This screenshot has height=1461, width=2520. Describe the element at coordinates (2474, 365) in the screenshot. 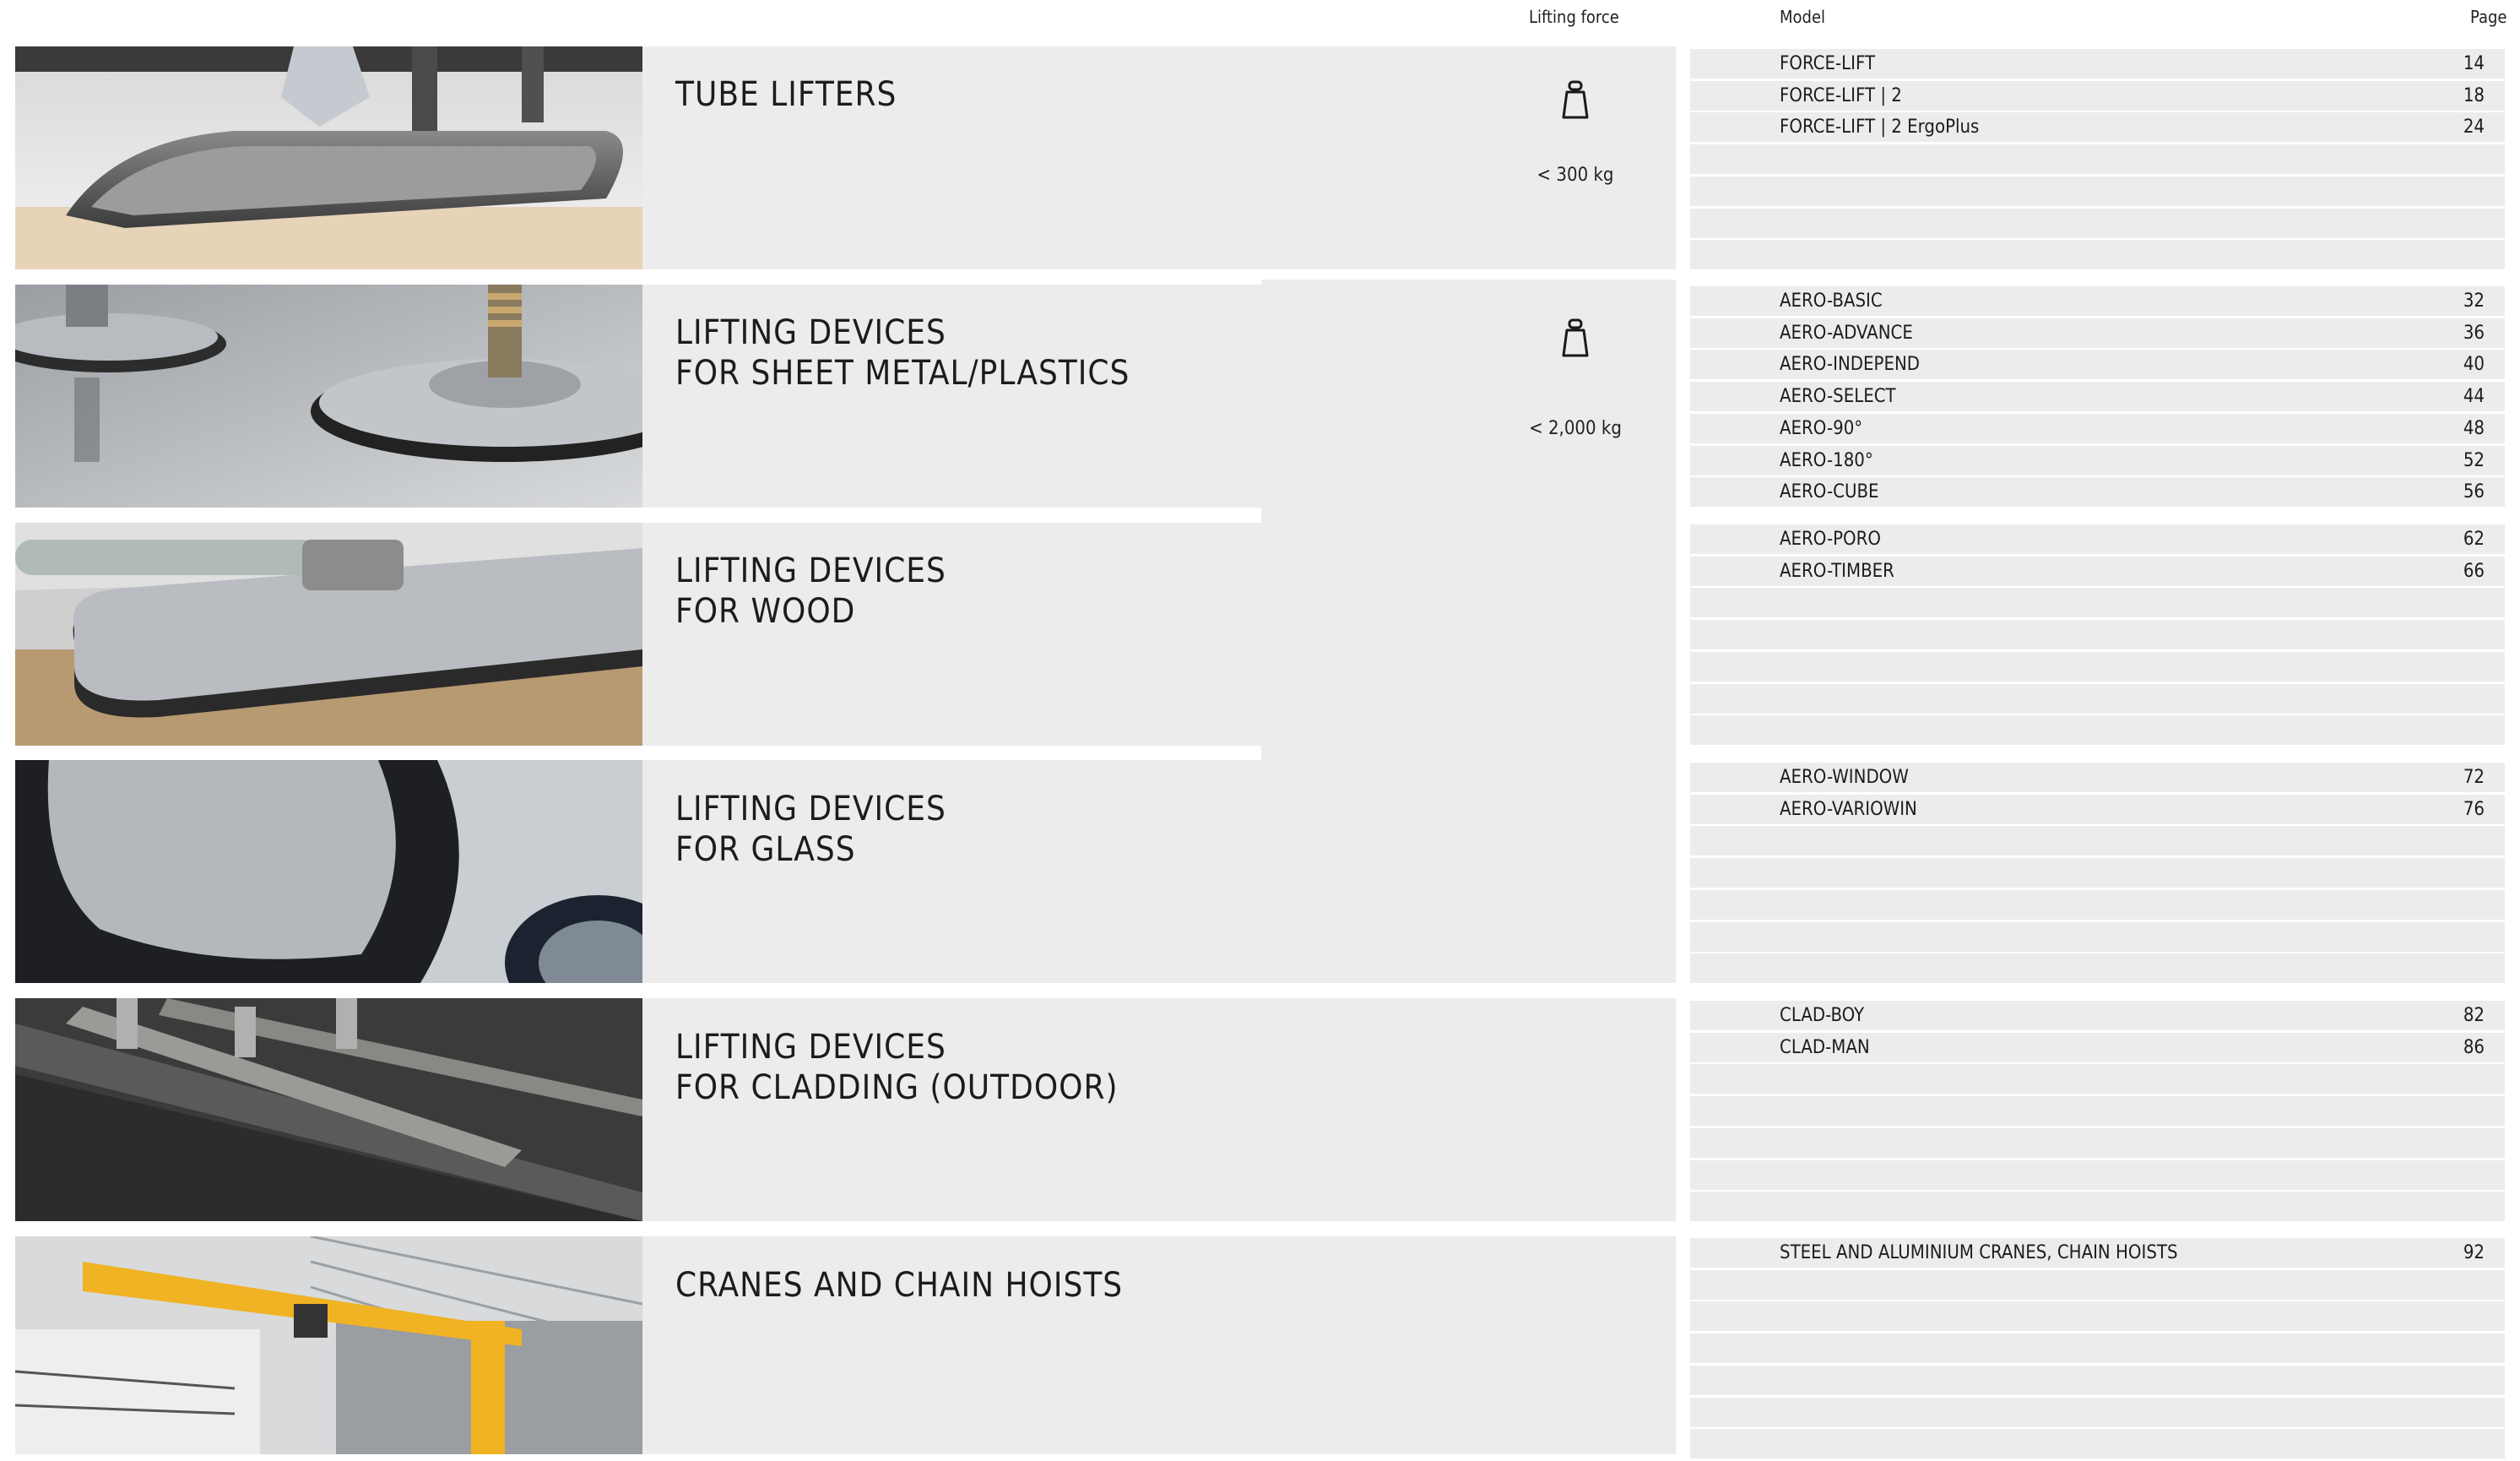

I see `page-number: 40` at that location.